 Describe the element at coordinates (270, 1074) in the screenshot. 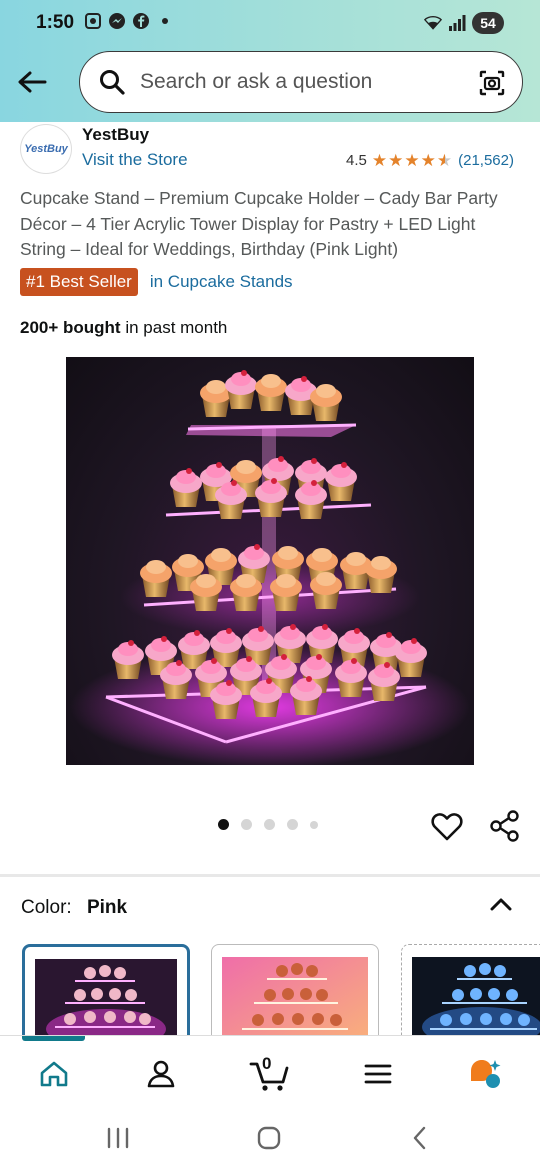

I see `cart-icon: 0` at that location.